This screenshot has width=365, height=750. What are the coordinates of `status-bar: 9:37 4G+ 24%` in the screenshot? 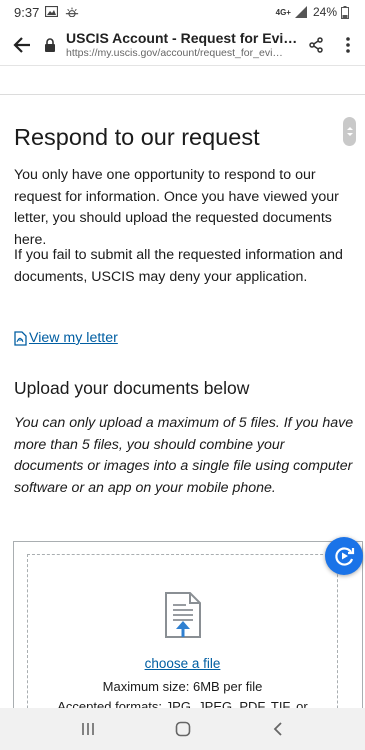 It's located at (182, 12).